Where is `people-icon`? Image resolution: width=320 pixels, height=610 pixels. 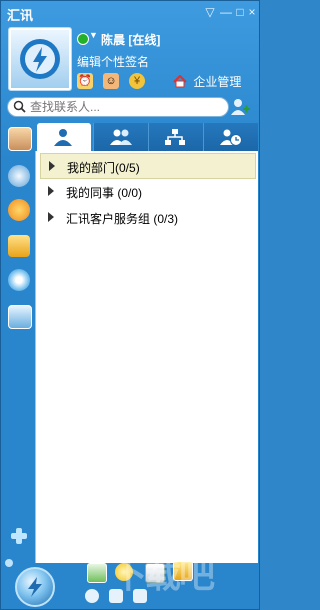
people-icon is located at coordinates (121, 137).